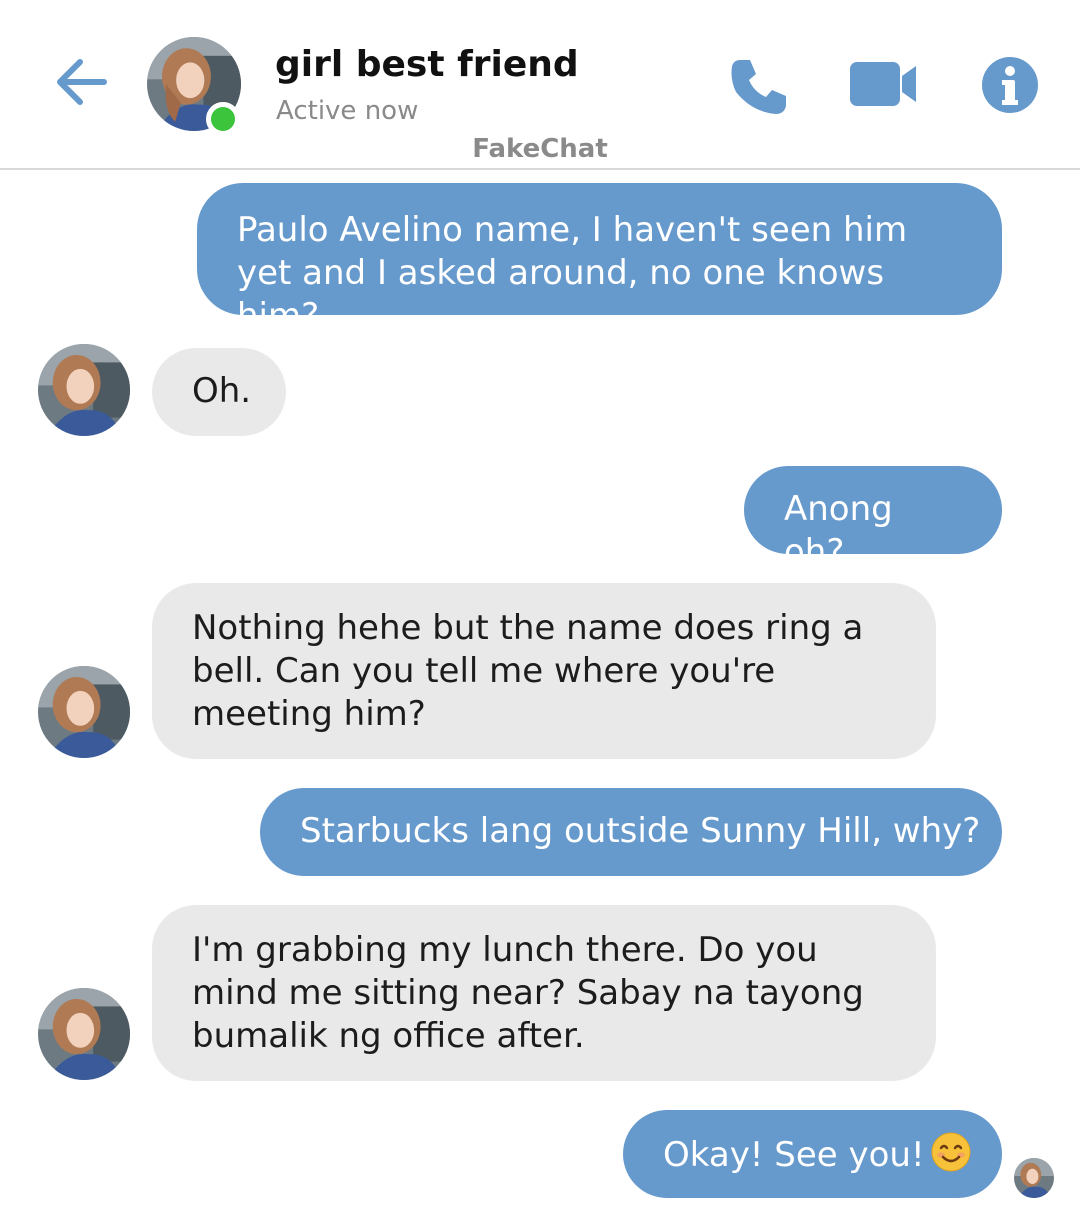 This screenshot has height=1220, width=1080. Describe the element at coordinates (427, 64) in the screenshot. I see `contact-name: girl best friend` at that location.